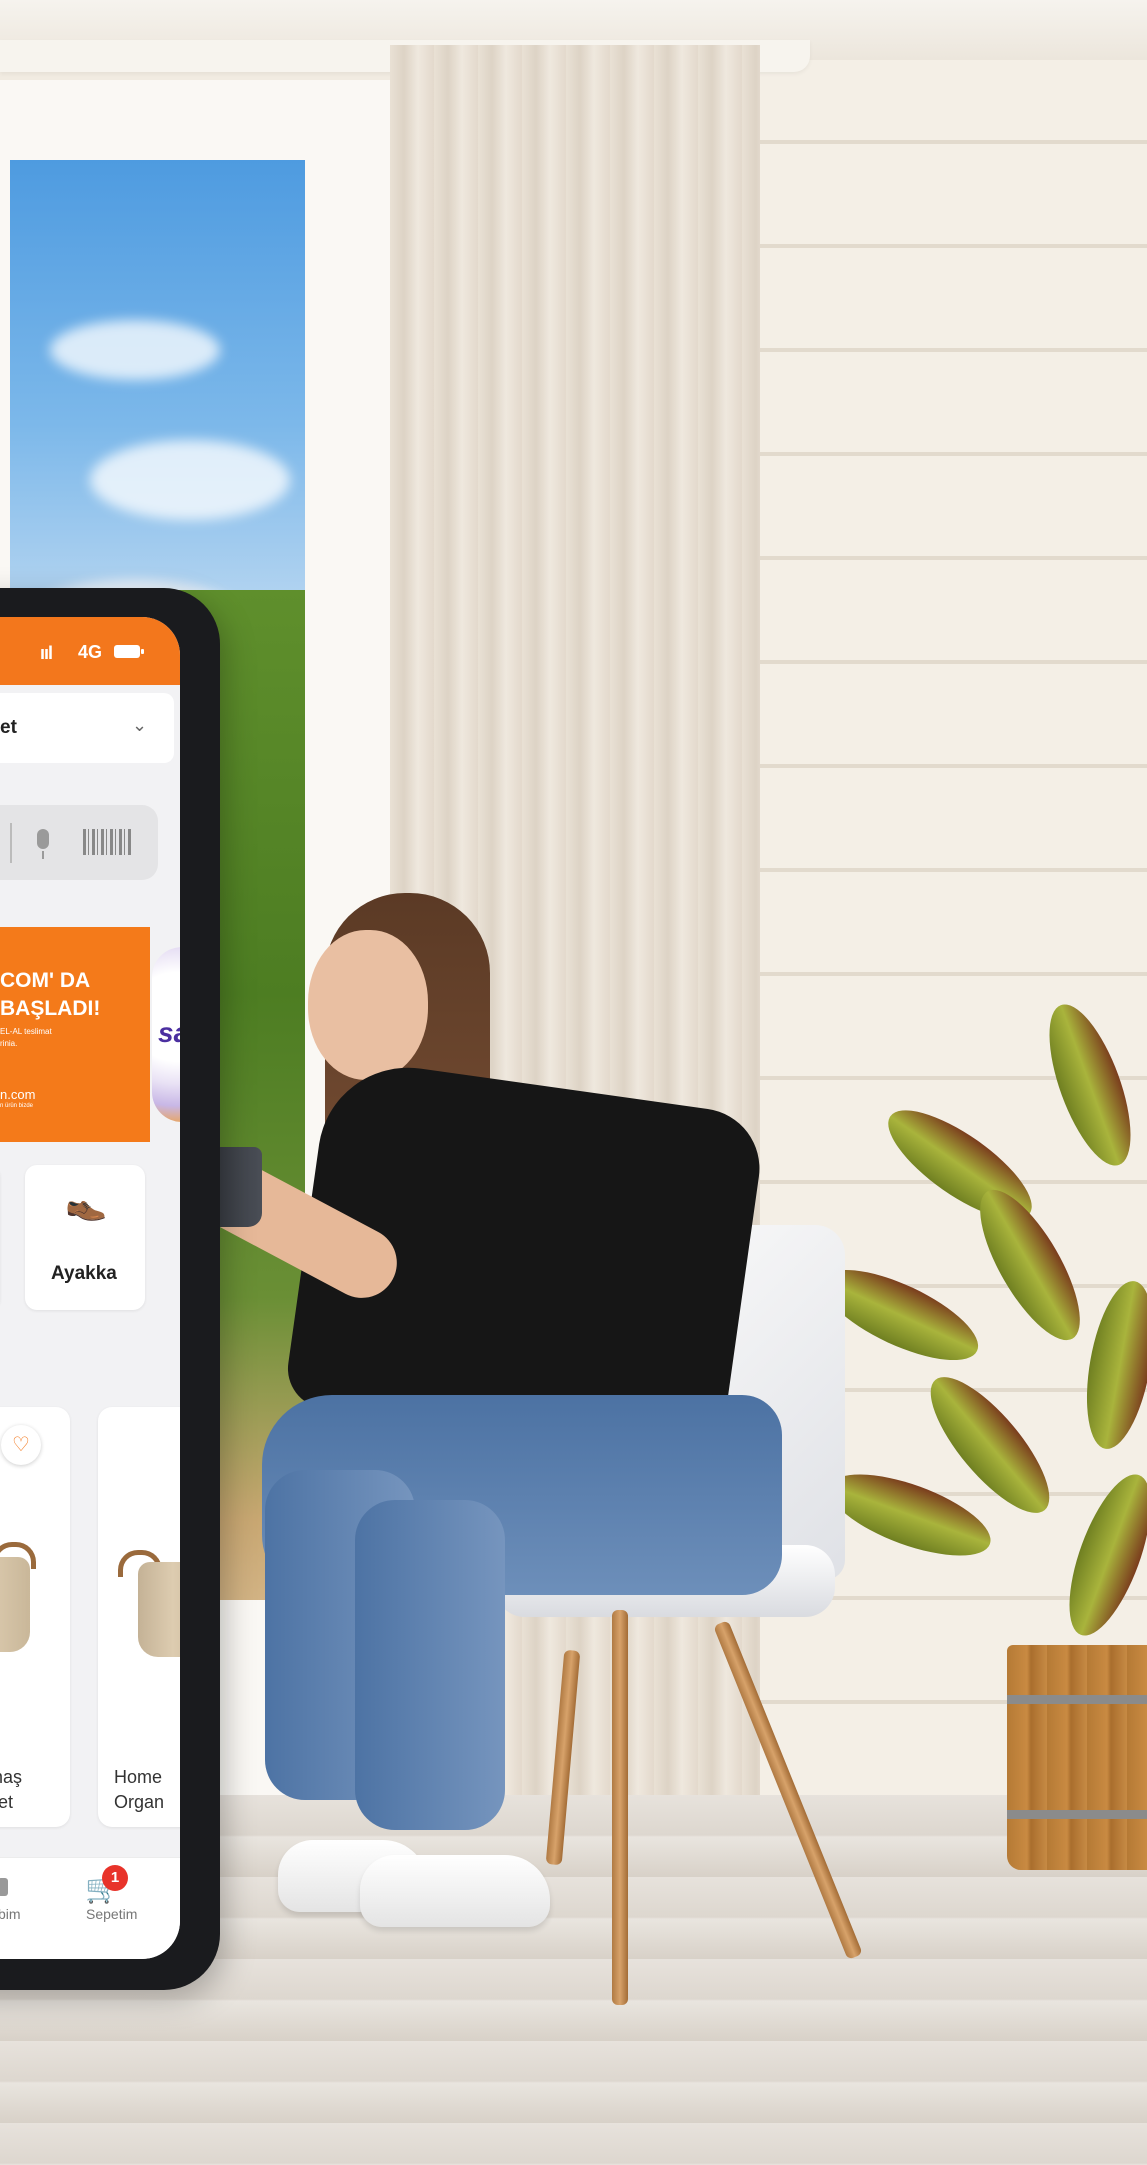  I want to click on mic-icon, so click(43, 844).